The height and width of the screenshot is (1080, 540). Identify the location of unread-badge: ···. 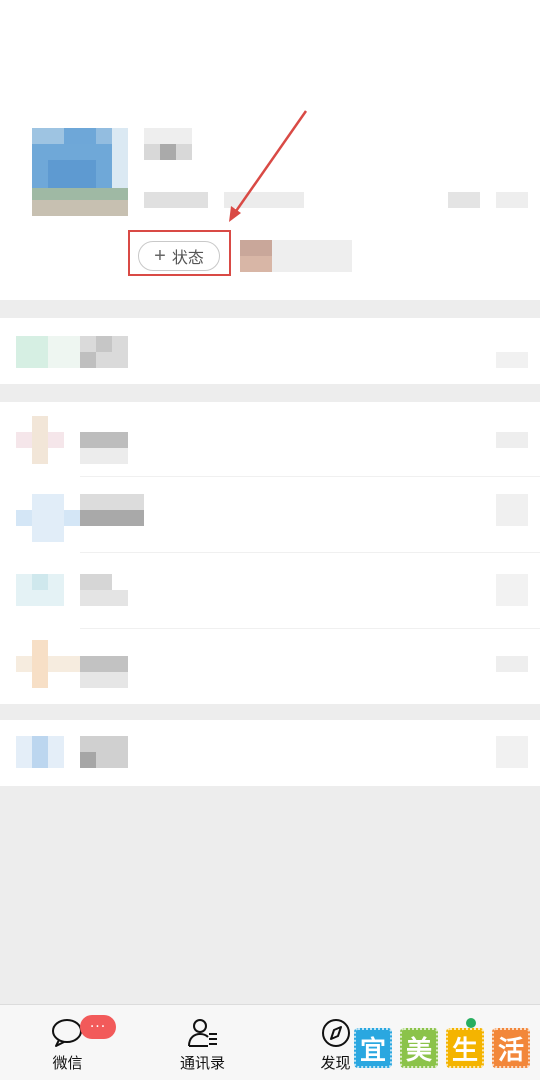
(98, 1027).